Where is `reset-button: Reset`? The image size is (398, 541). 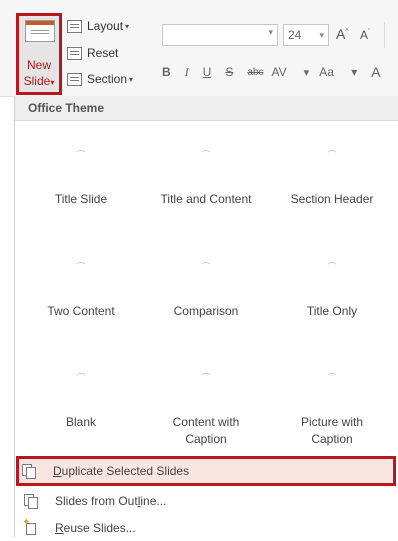
reset-button: Reset is located at coordinates (92, 53).